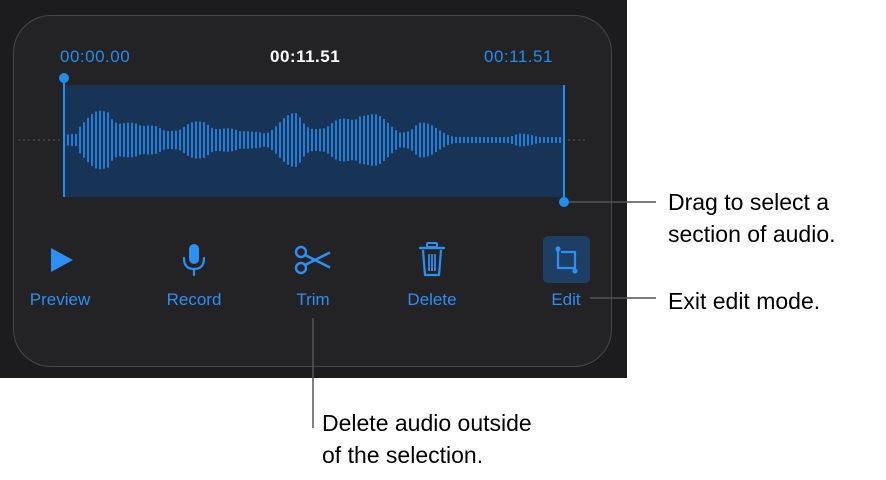 Image resolution: width=886 pixels, height=480 pixels. Describe the element at coordinates (194, 260) in the screenshot. I see `microphone-icon` at that location.